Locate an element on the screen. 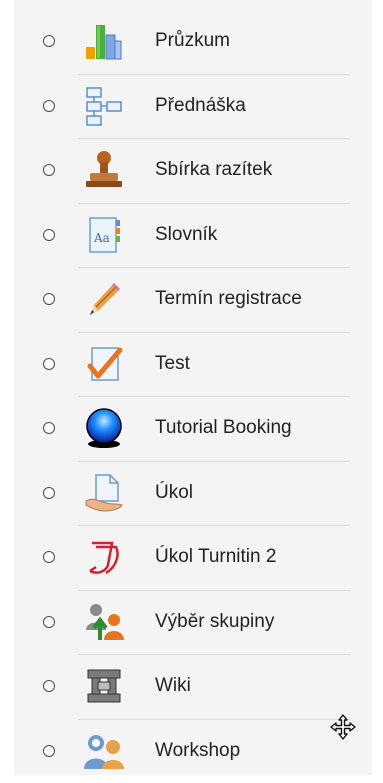 This screenshot has height=783, width=383. activity-option-test: Test is located at coordinates (193, 364).